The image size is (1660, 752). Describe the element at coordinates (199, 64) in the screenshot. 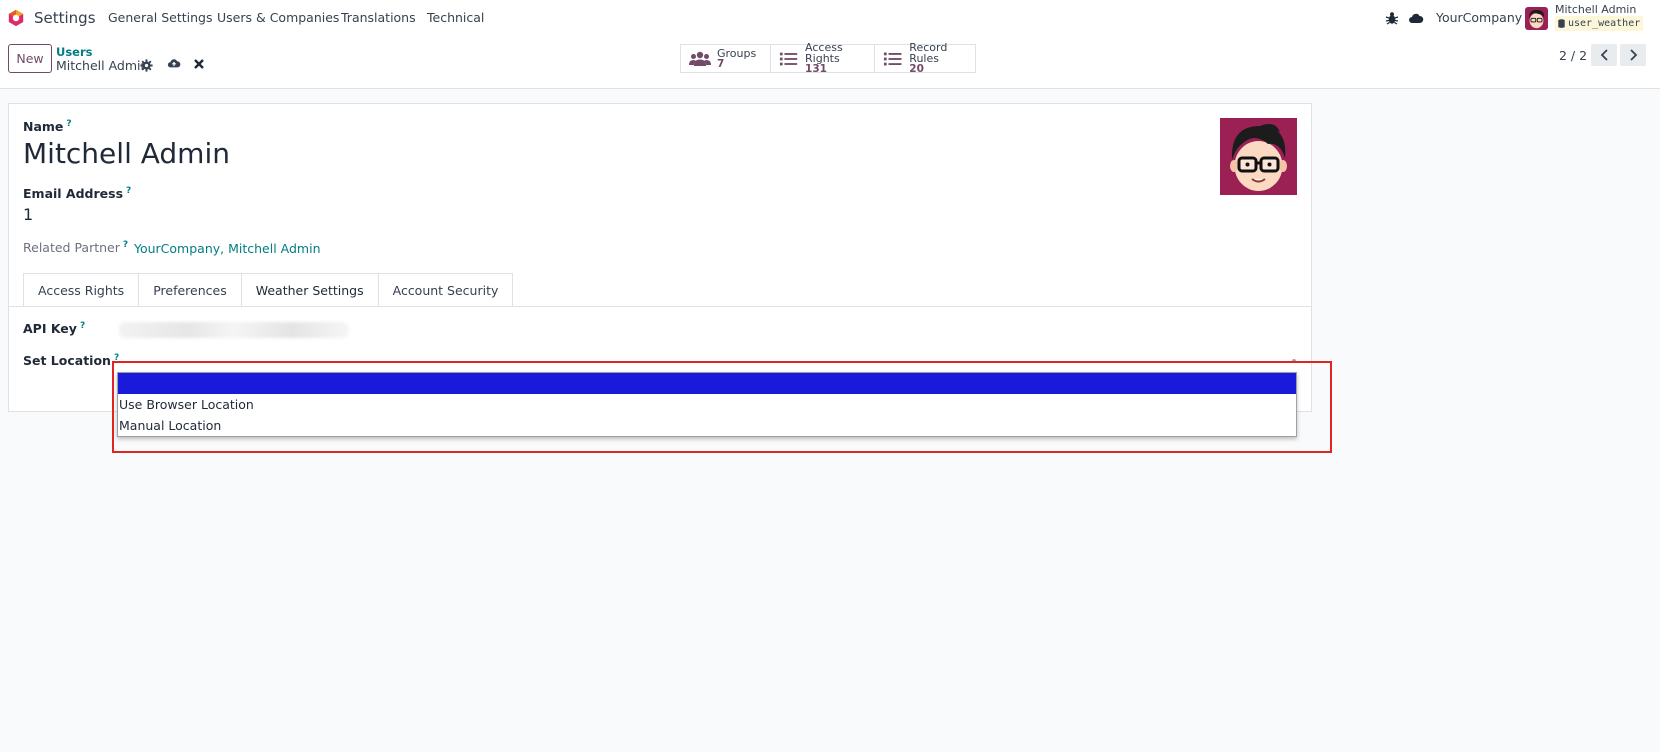

I see `discard-icon` at that location.